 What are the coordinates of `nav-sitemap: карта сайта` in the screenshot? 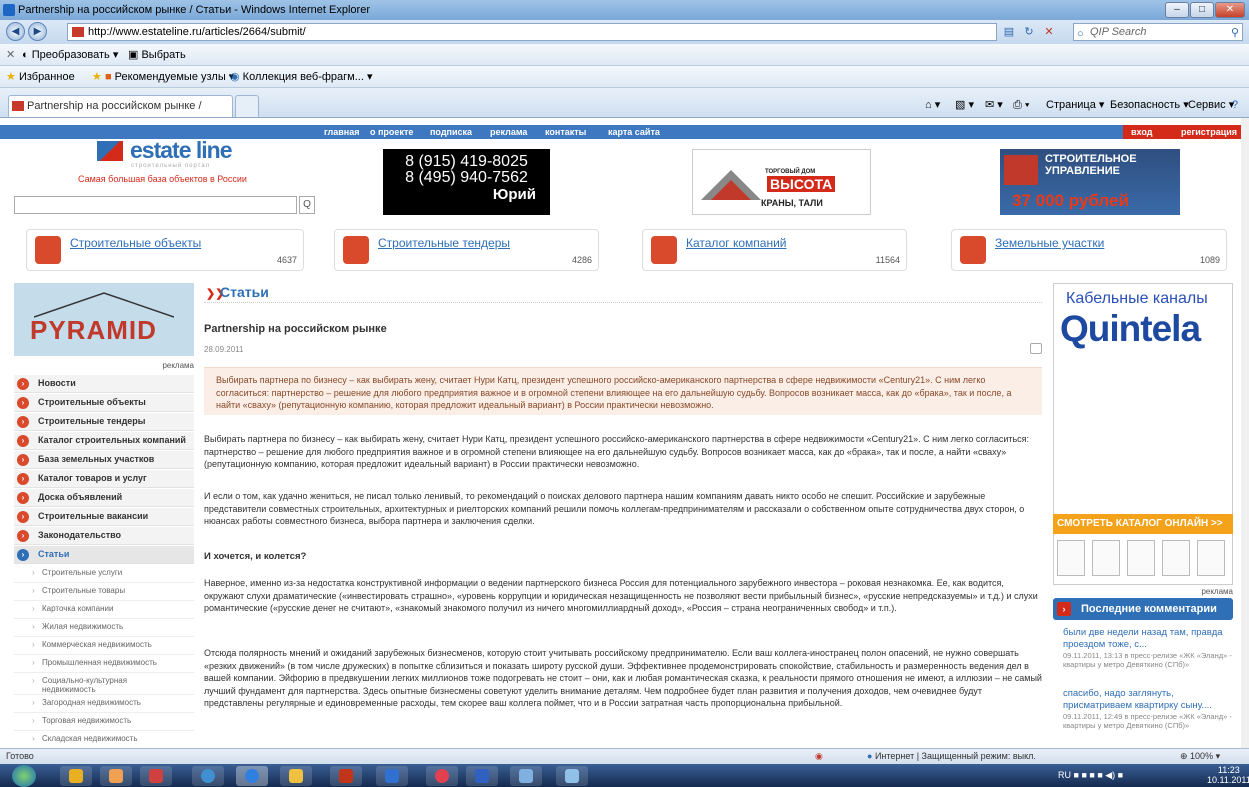 It's located at (634, 132).